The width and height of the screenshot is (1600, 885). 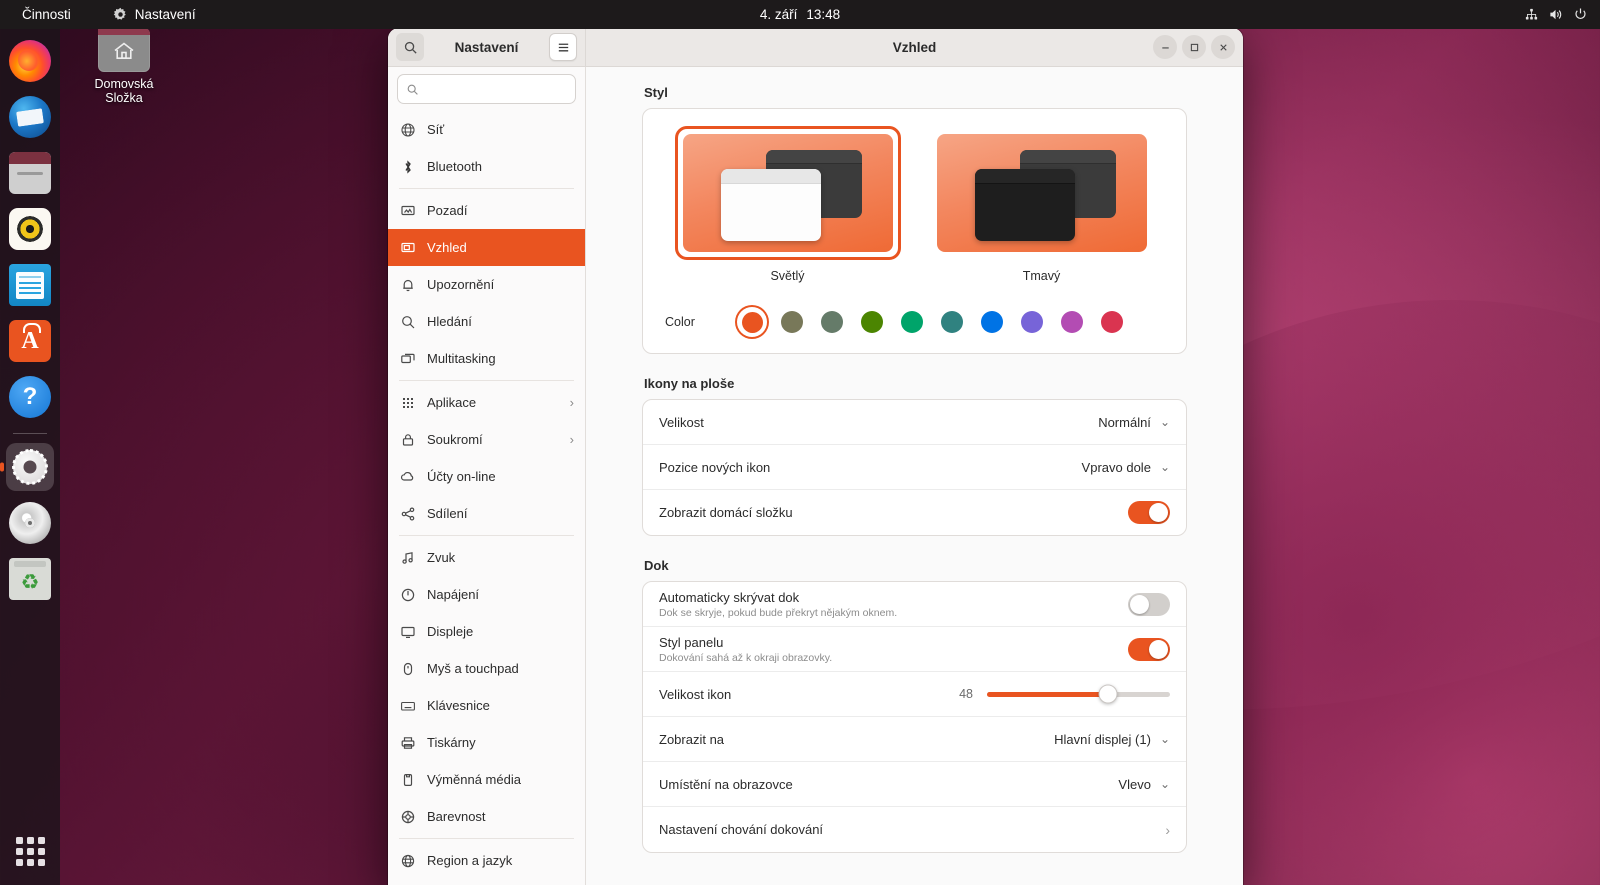 I want to click on sidebar-item-klavesnice: Klávesnice, so click(x=486, y=705).